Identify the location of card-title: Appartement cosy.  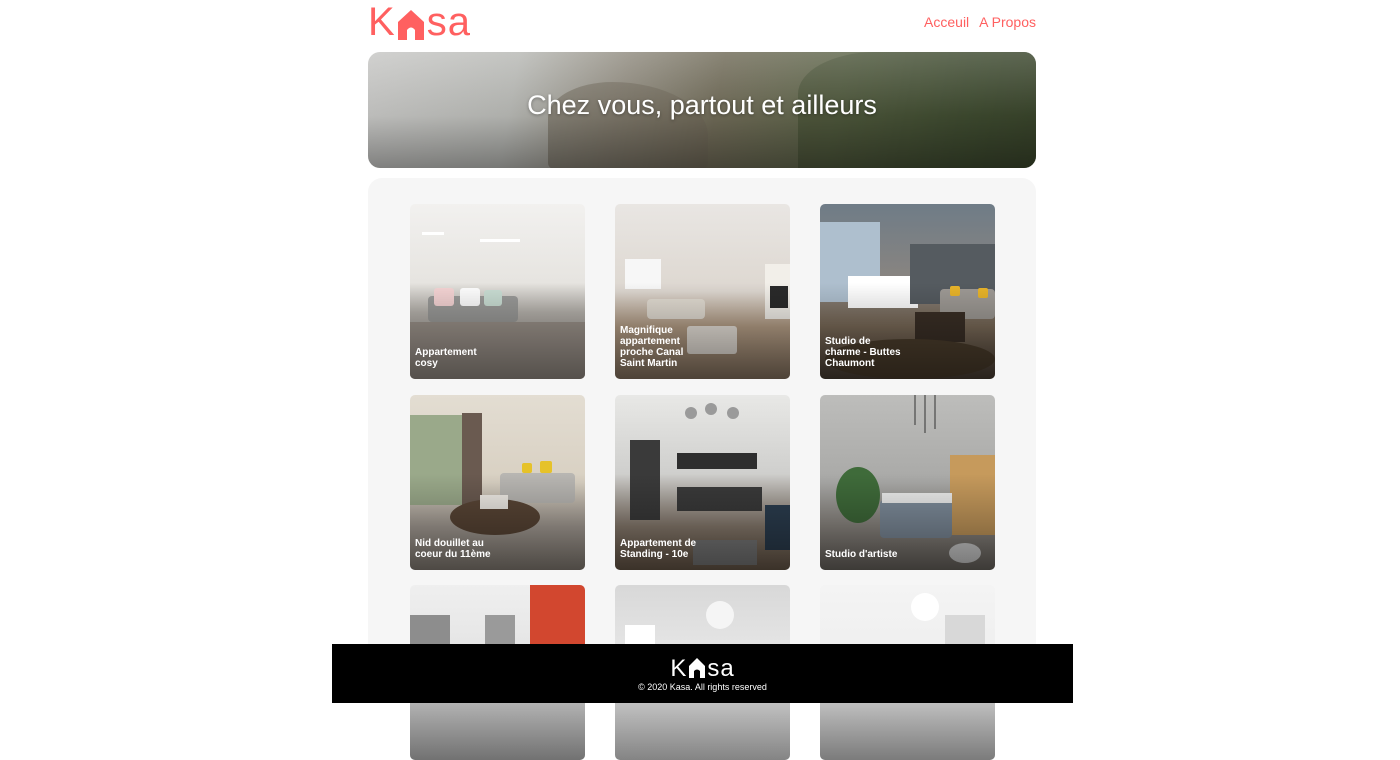
(446, 358).